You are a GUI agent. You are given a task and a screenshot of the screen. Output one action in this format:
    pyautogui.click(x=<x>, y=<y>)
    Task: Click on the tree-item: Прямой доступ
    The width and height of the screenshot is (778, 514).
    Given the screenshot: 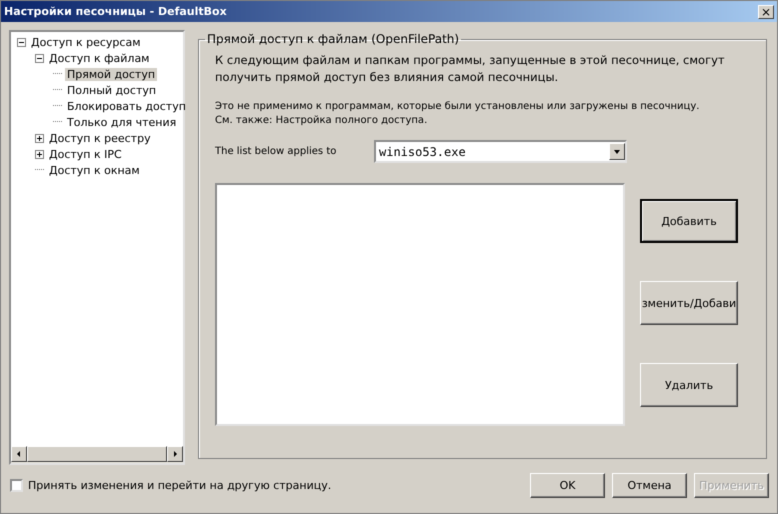 What is the action you would take?
    pyautogui.click(x=111, y=74)
    